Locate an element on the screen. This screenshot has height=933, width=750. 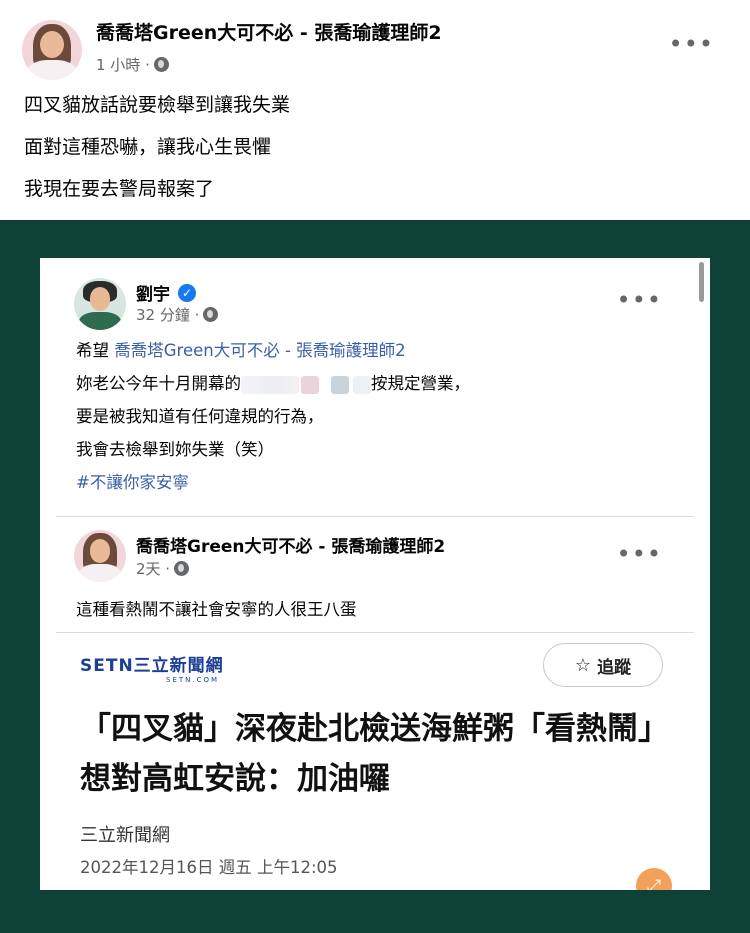
post-body: 四叉貓放話說要檢舉到讓我失業 面對這種恐嚇，讓我心生畏懼 我現在要去警局報案了 is located at coordinates (157, 155).